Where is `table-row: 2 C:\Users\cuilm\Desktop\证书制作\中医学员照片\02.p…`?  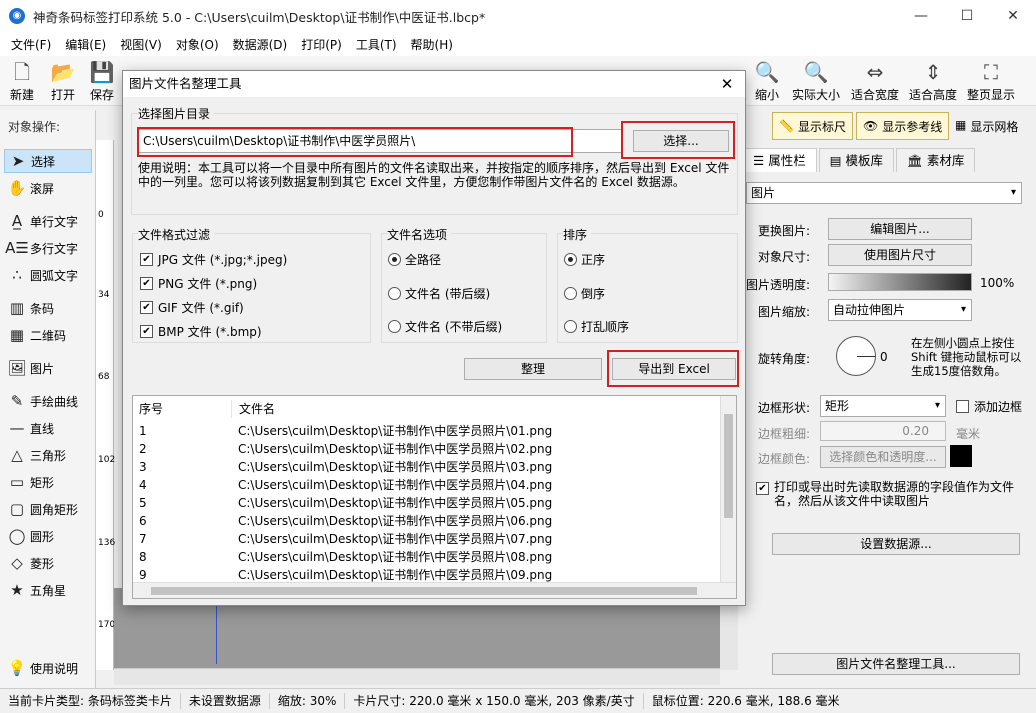
table-row: 2 C:\Users\cuilm\Desktop\证书制作\中医学员照片\02.p… is located at coordinates (428, 449).